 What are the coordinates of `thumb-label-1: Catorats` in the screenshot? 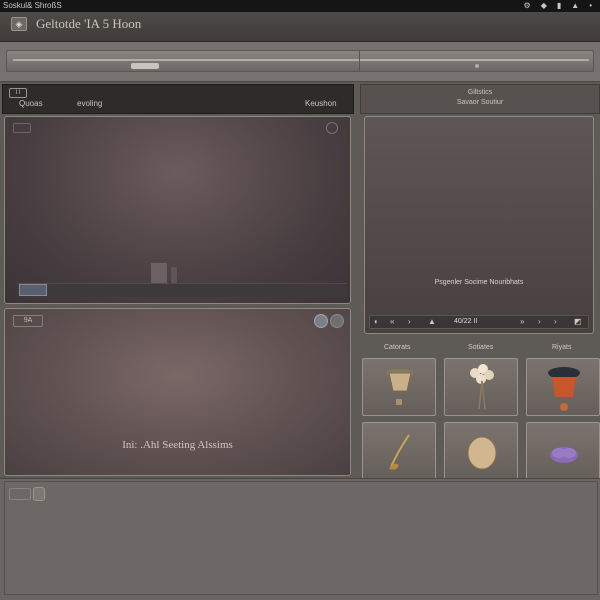 It's located at (397, 347).